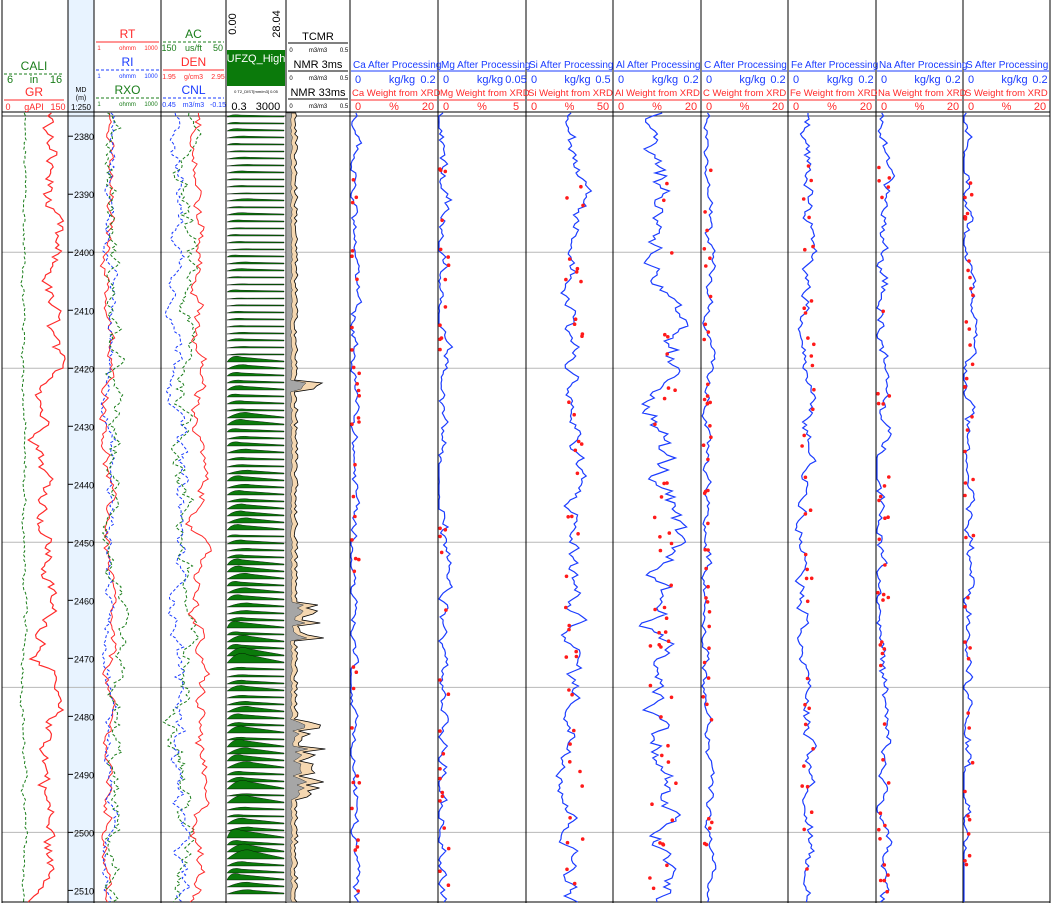  I want to click on t2-scale-max: 3000, so click(268, 107).